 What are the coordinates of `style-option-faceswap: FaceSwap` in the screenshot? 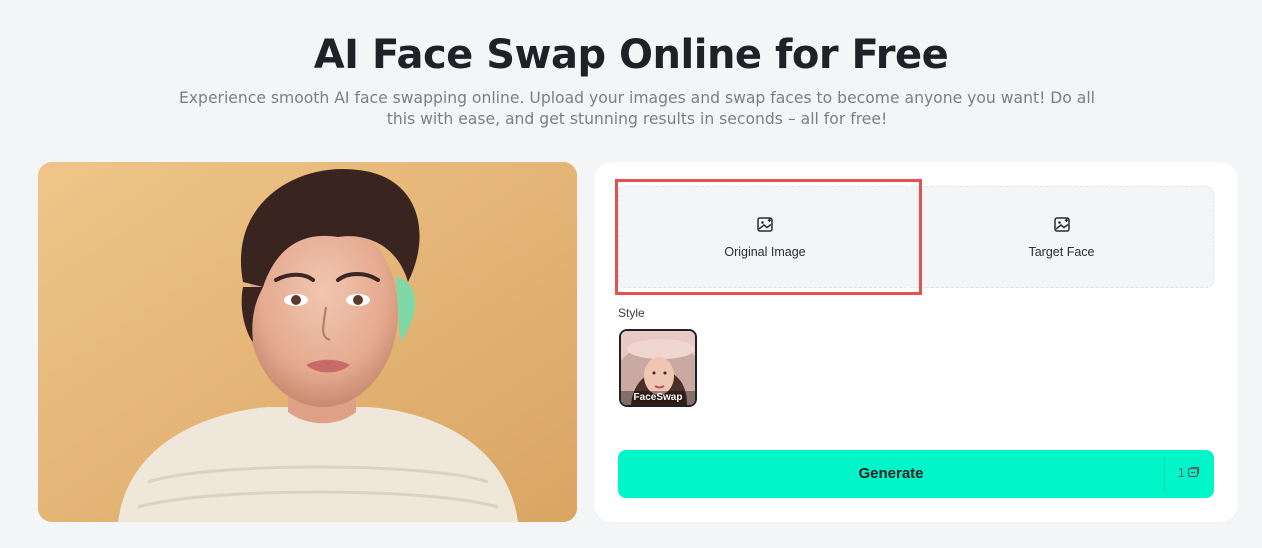 It's located at (658, 368).